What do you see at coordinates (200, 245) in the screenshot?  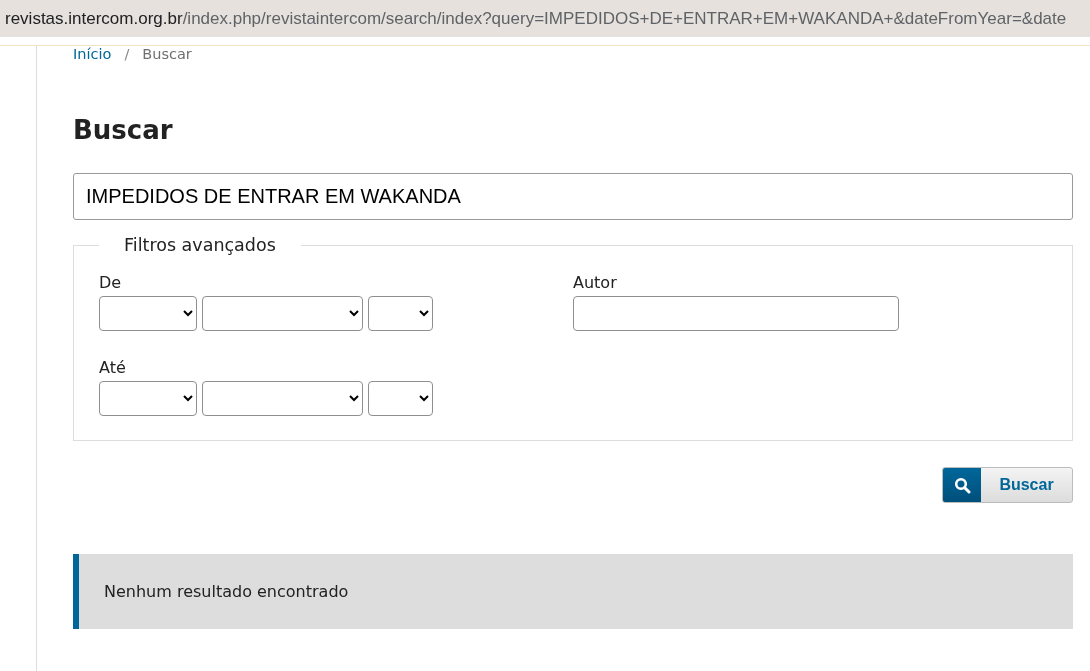 I see `filters-legend: Filtros avançados` at bounding box center [200, 245].